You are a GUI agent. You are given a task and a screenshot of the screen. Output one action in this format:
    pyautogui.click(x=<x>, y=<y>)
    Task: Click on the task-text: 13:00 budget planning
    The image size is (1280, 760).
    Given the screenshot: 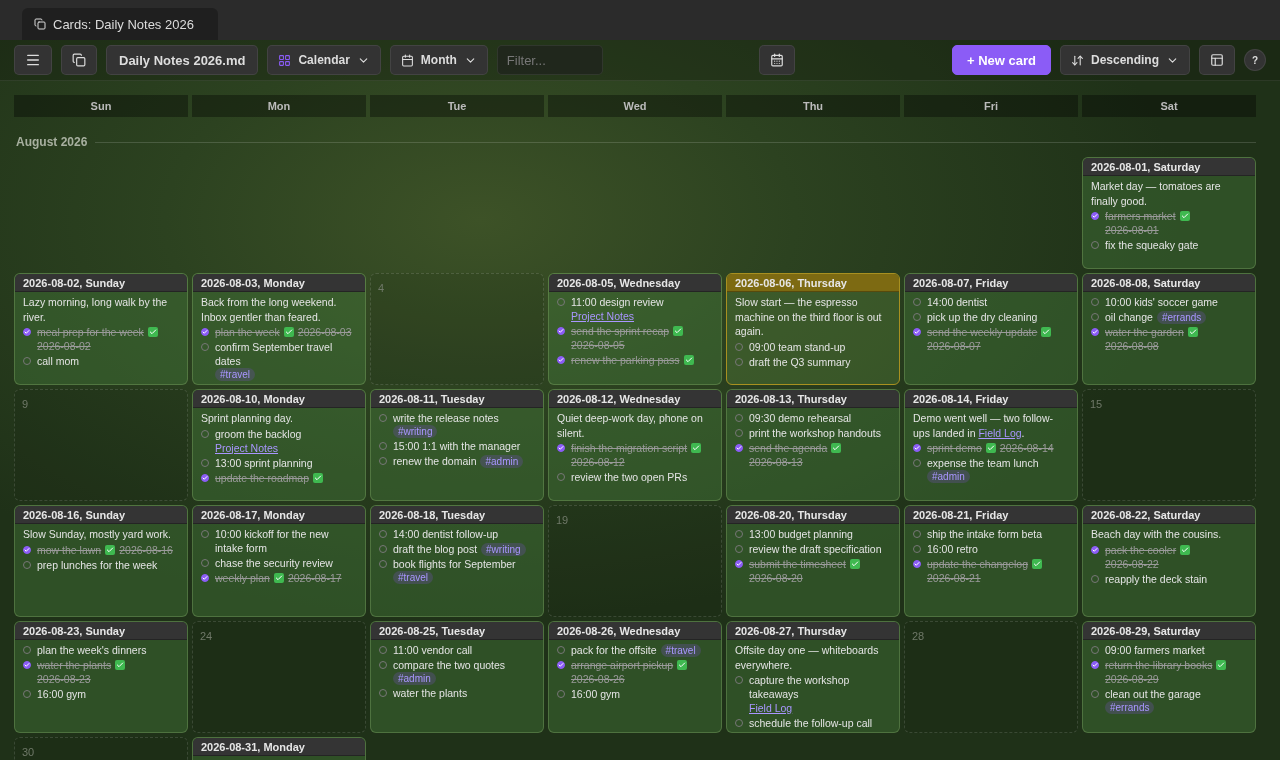 What is the action you would take?
    pyautogui.click(x=801, y=534)
    